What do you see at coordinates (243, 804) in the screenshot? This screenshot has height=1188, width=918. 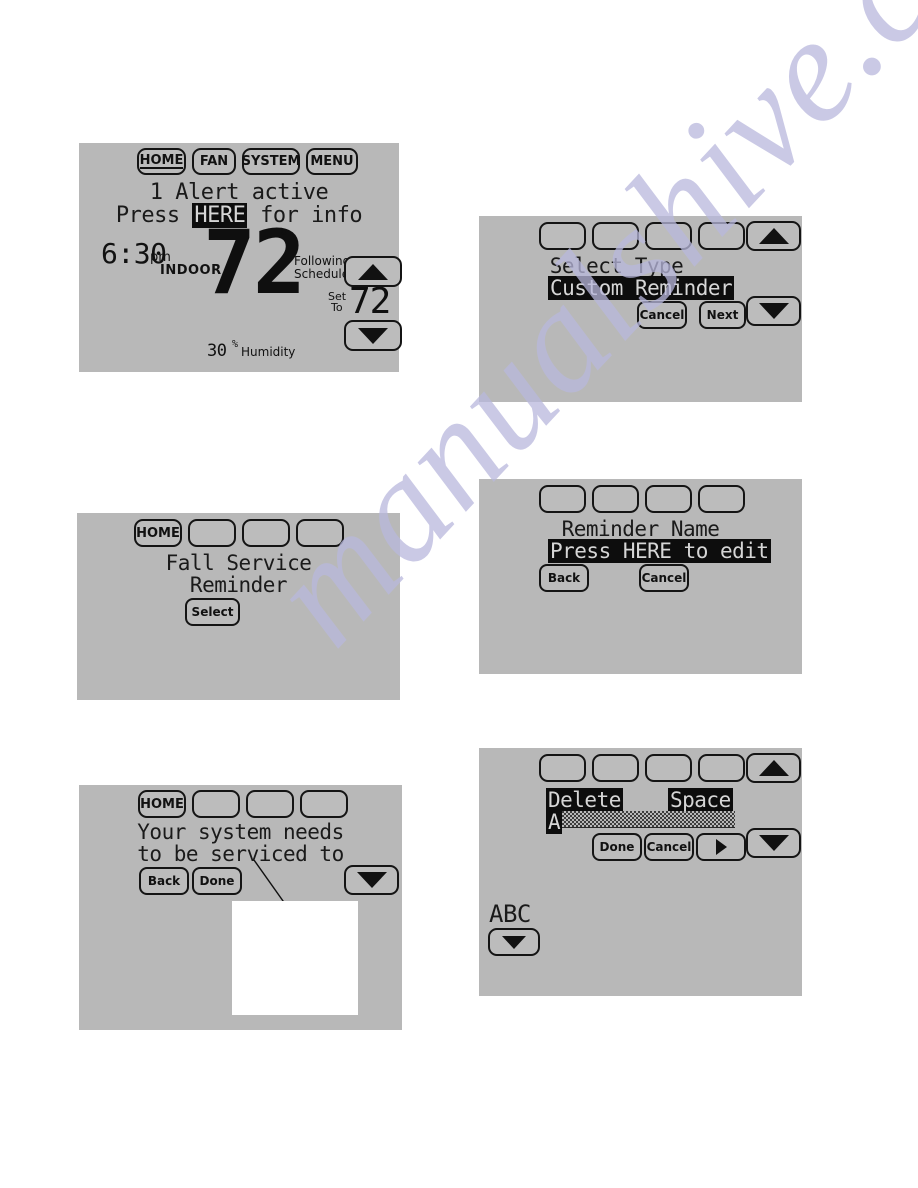 I see `service-message-tab-row: HOME` at bounding box center [243, 804].